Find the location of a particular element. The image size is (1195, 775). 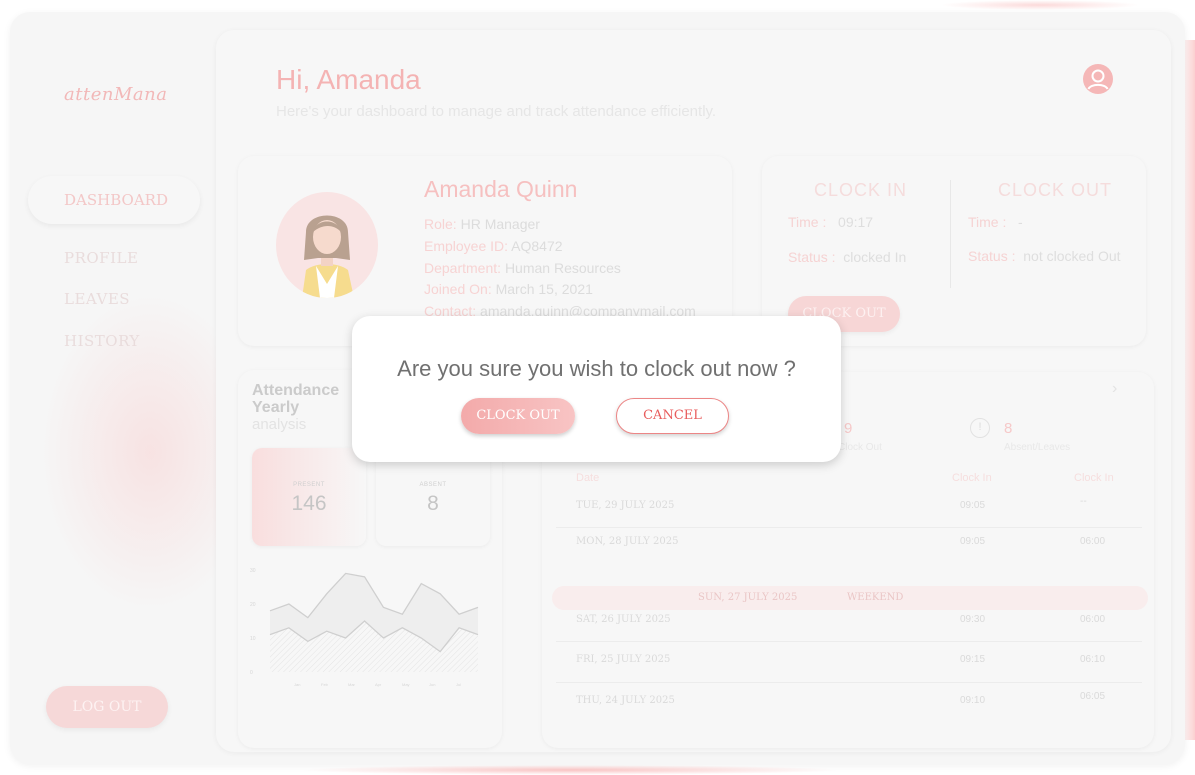

table-row: MON, 28 JULY 2025 09:05 06:00 is located at coordinates (849, 555).